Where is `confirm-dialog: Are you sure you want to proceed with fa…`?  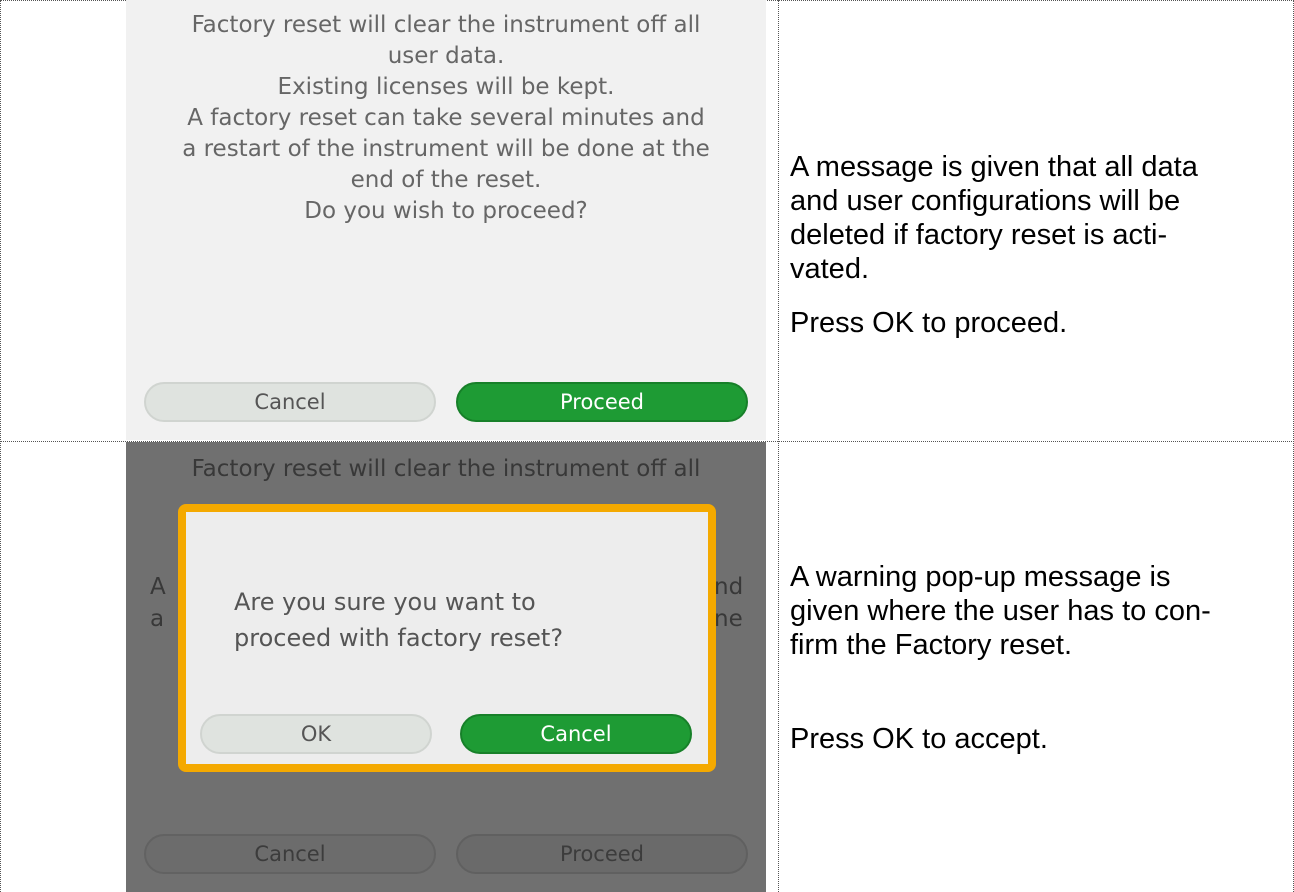
confirm-dialog: Are you sure you want to proceed with fa… is located at coordinates (447, 638).